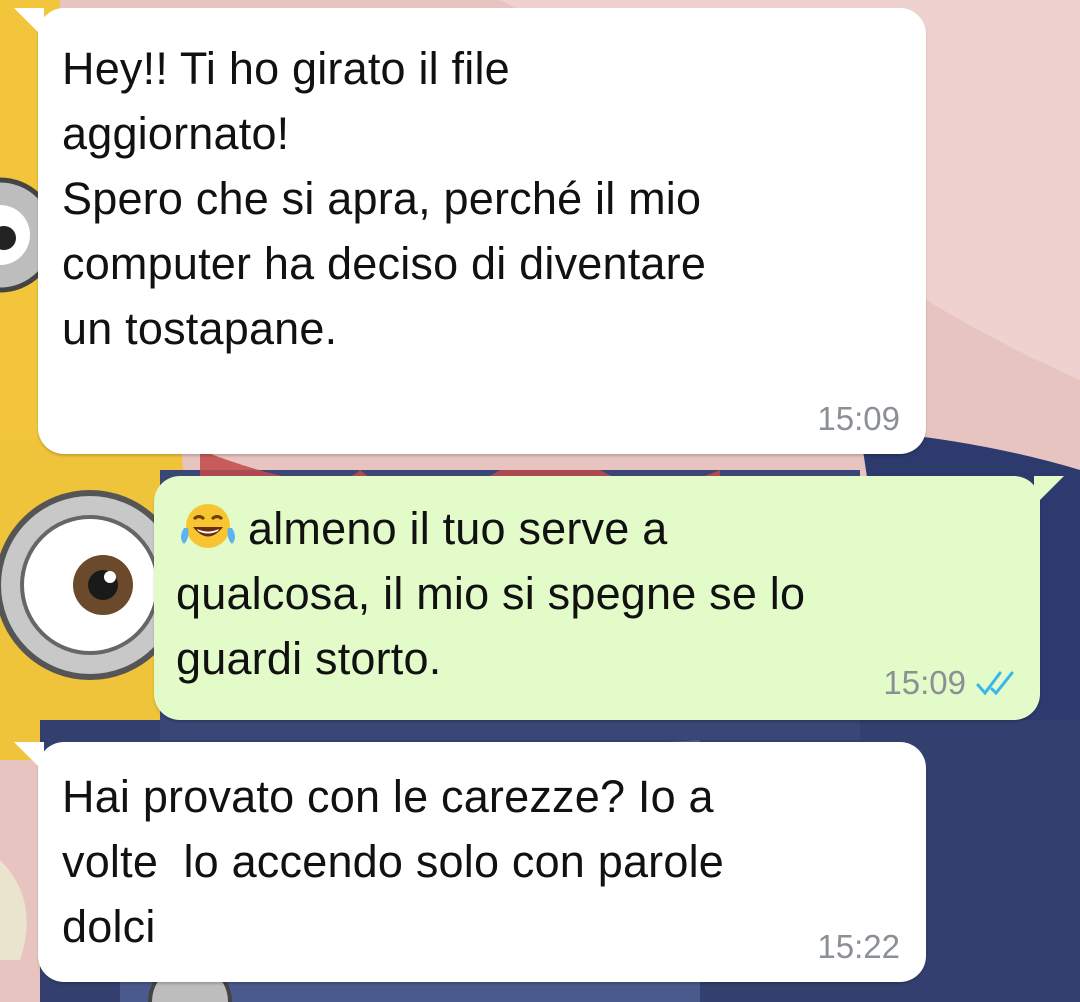 Image resolution: width=1080 pixels, height=1002 pixels. I want to click on double-check-icon, so click(995, 683).